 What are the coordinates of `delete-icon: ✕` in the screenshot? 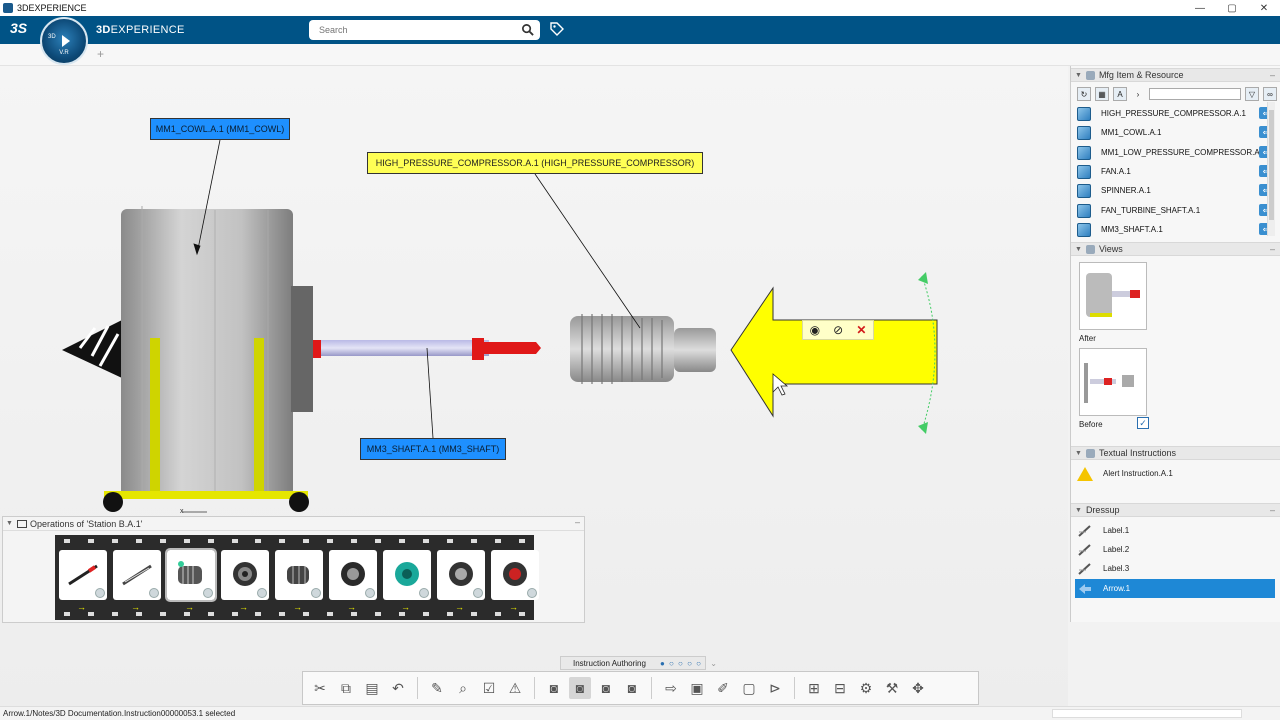 It's located at (861, 330).